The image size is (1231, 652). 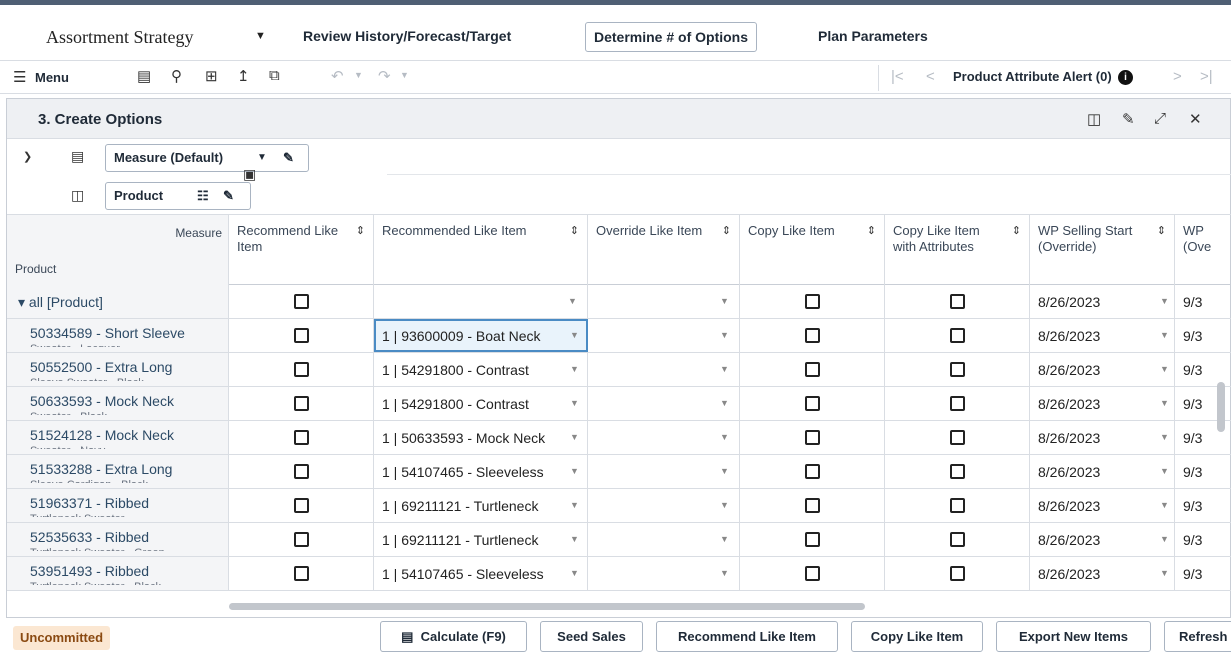 What do you see at coordinates (203, 196) in the screenshot?
I see `hierarchy-icon: ☷` at bounding box center [203, 196].